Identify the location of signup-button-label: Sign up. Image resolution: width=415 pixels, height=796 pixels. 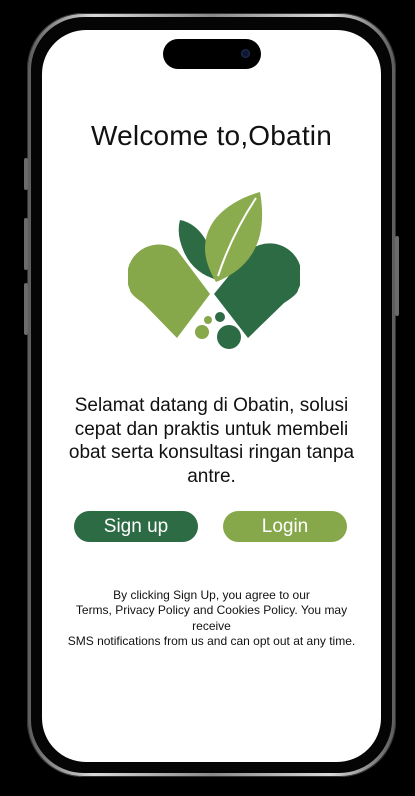
(136, 526).